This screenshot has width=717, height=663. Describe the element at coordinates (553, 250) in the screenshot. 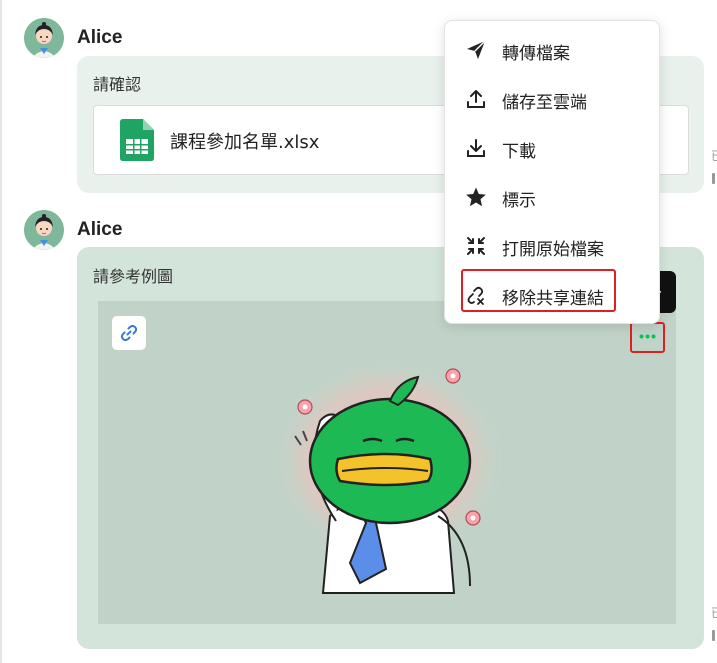

I see `menu-item-label: 打開原始檔案` at that location.